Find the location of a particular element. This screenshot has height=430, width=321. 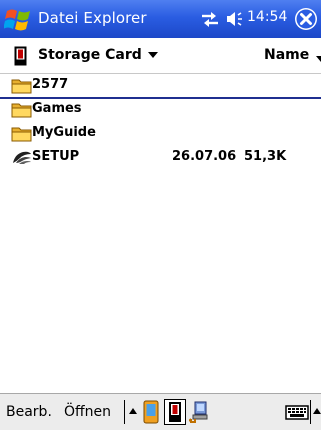

open-menu: Öffnen is located at coordinates (87, 412).